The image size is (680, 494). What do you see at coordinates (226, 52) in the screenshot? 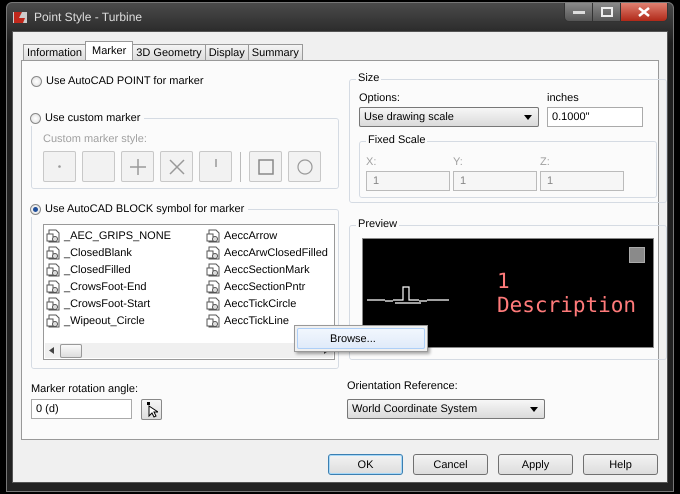
I see `tab: Display` at bounding box center [226, 52].